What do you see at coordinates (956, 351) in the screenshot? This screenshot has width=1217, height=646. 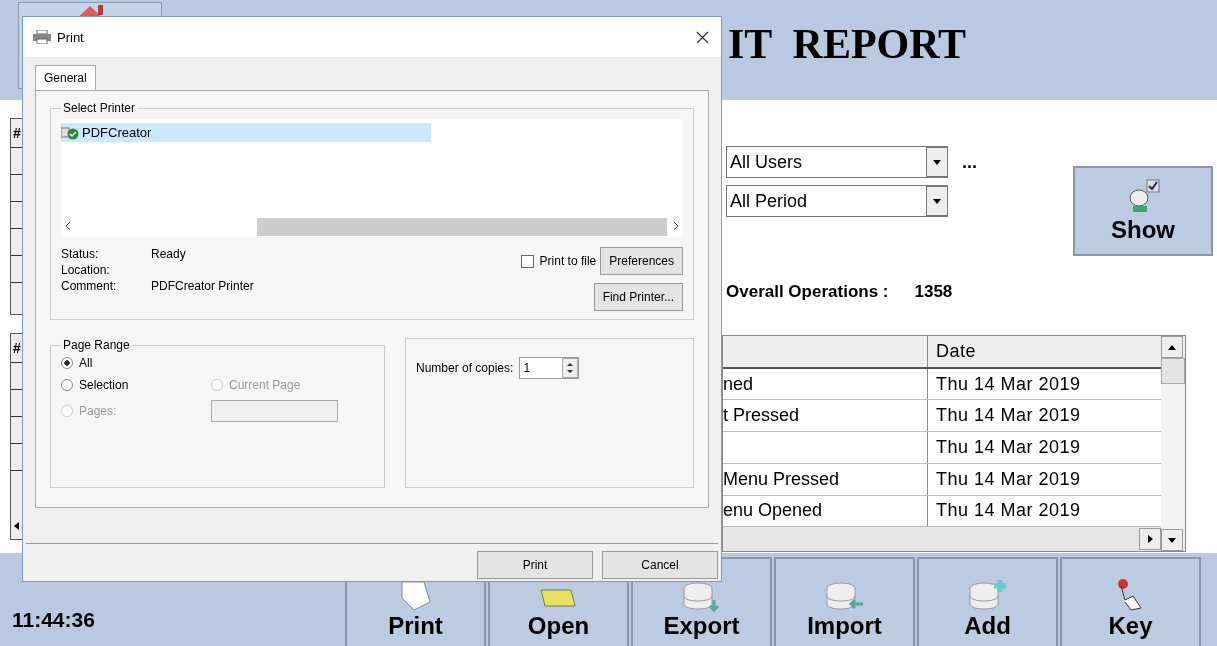 I see `column-header: Date` at bounding box center [956, 351].